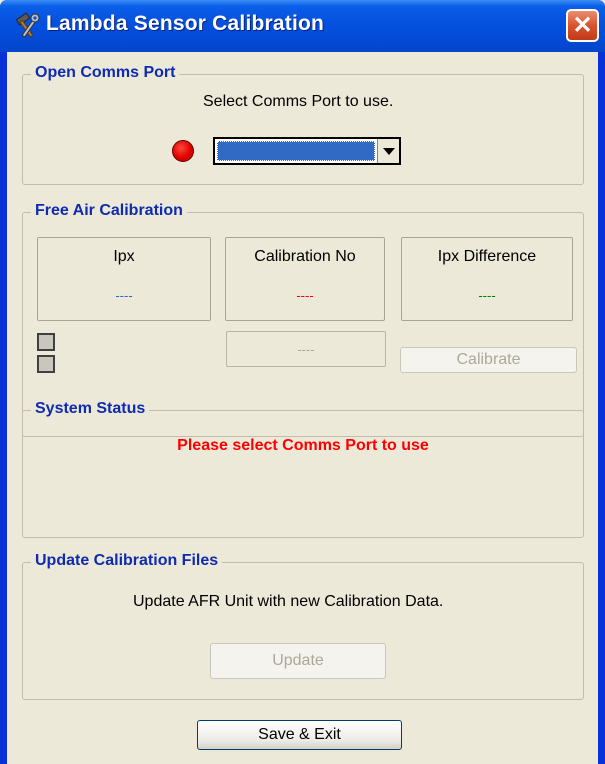  I want to click on port-status-led, so click(183, 151).